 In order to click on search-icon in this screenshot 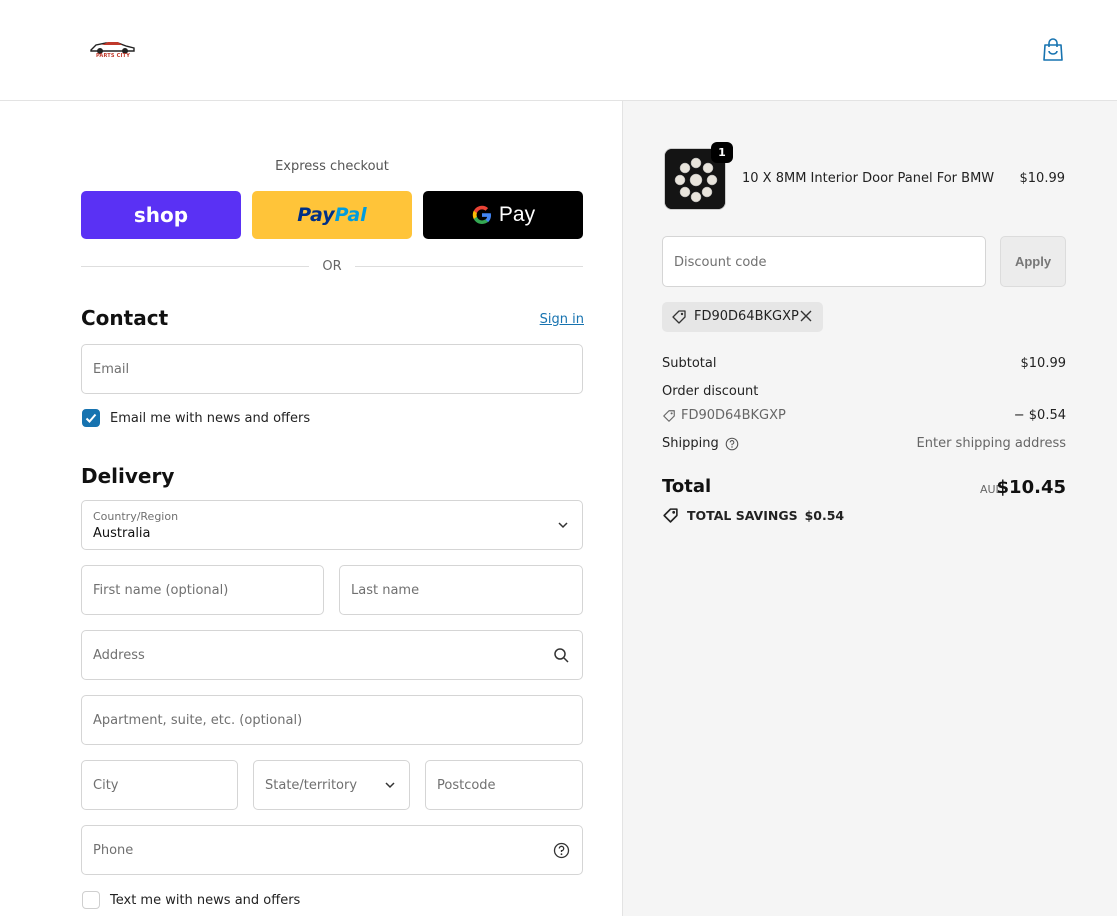, I will do `click(561, 655)`.